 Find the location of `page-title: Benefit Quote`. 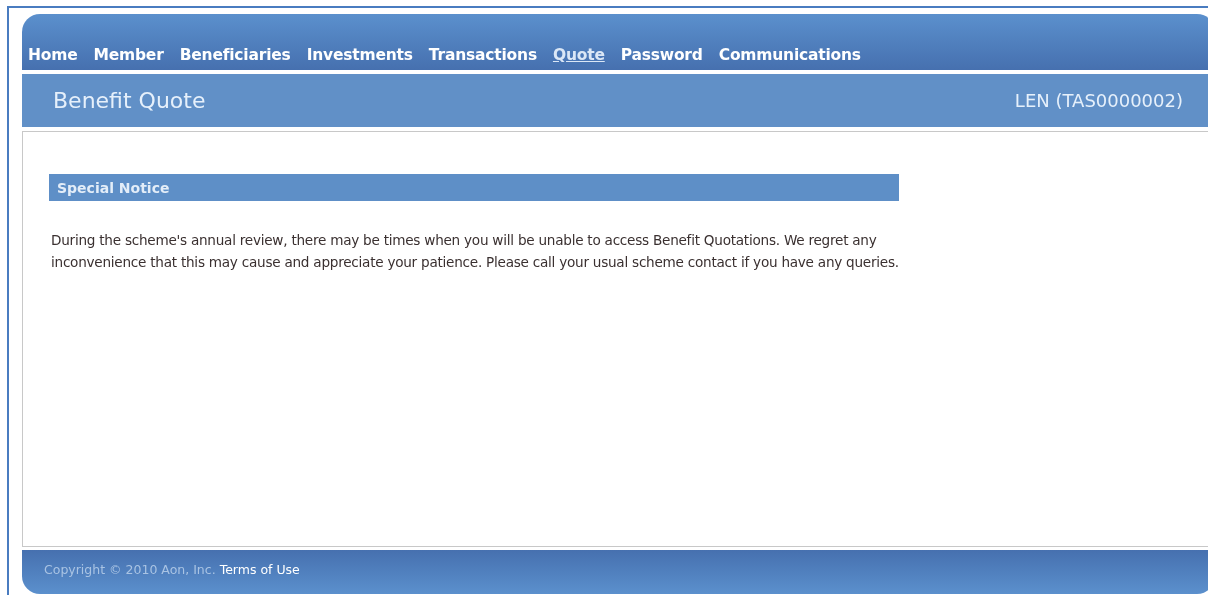

page-title: Benefit Quote is located at coordinates (129, 100).